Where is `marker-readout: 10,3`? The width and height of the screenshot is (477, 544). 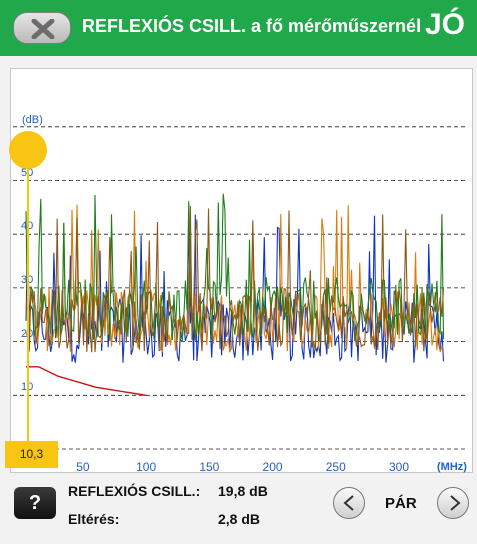 marker-readout: 10,3 is located at coordinates (31, 454).